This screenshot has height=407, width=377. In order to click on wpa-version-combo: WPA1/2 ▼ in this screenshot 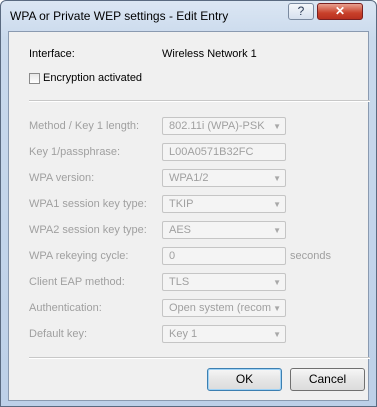, I will do `click(224, 178)`.